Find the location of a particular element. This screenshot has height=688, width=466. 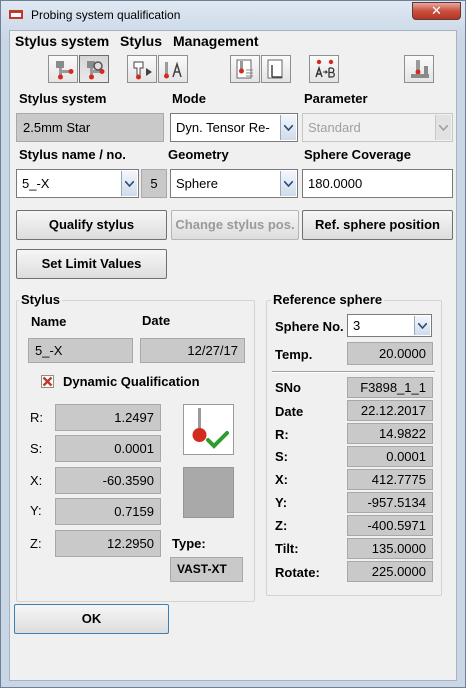

stylus-r-label: R: is located at coordinates (36, 417).